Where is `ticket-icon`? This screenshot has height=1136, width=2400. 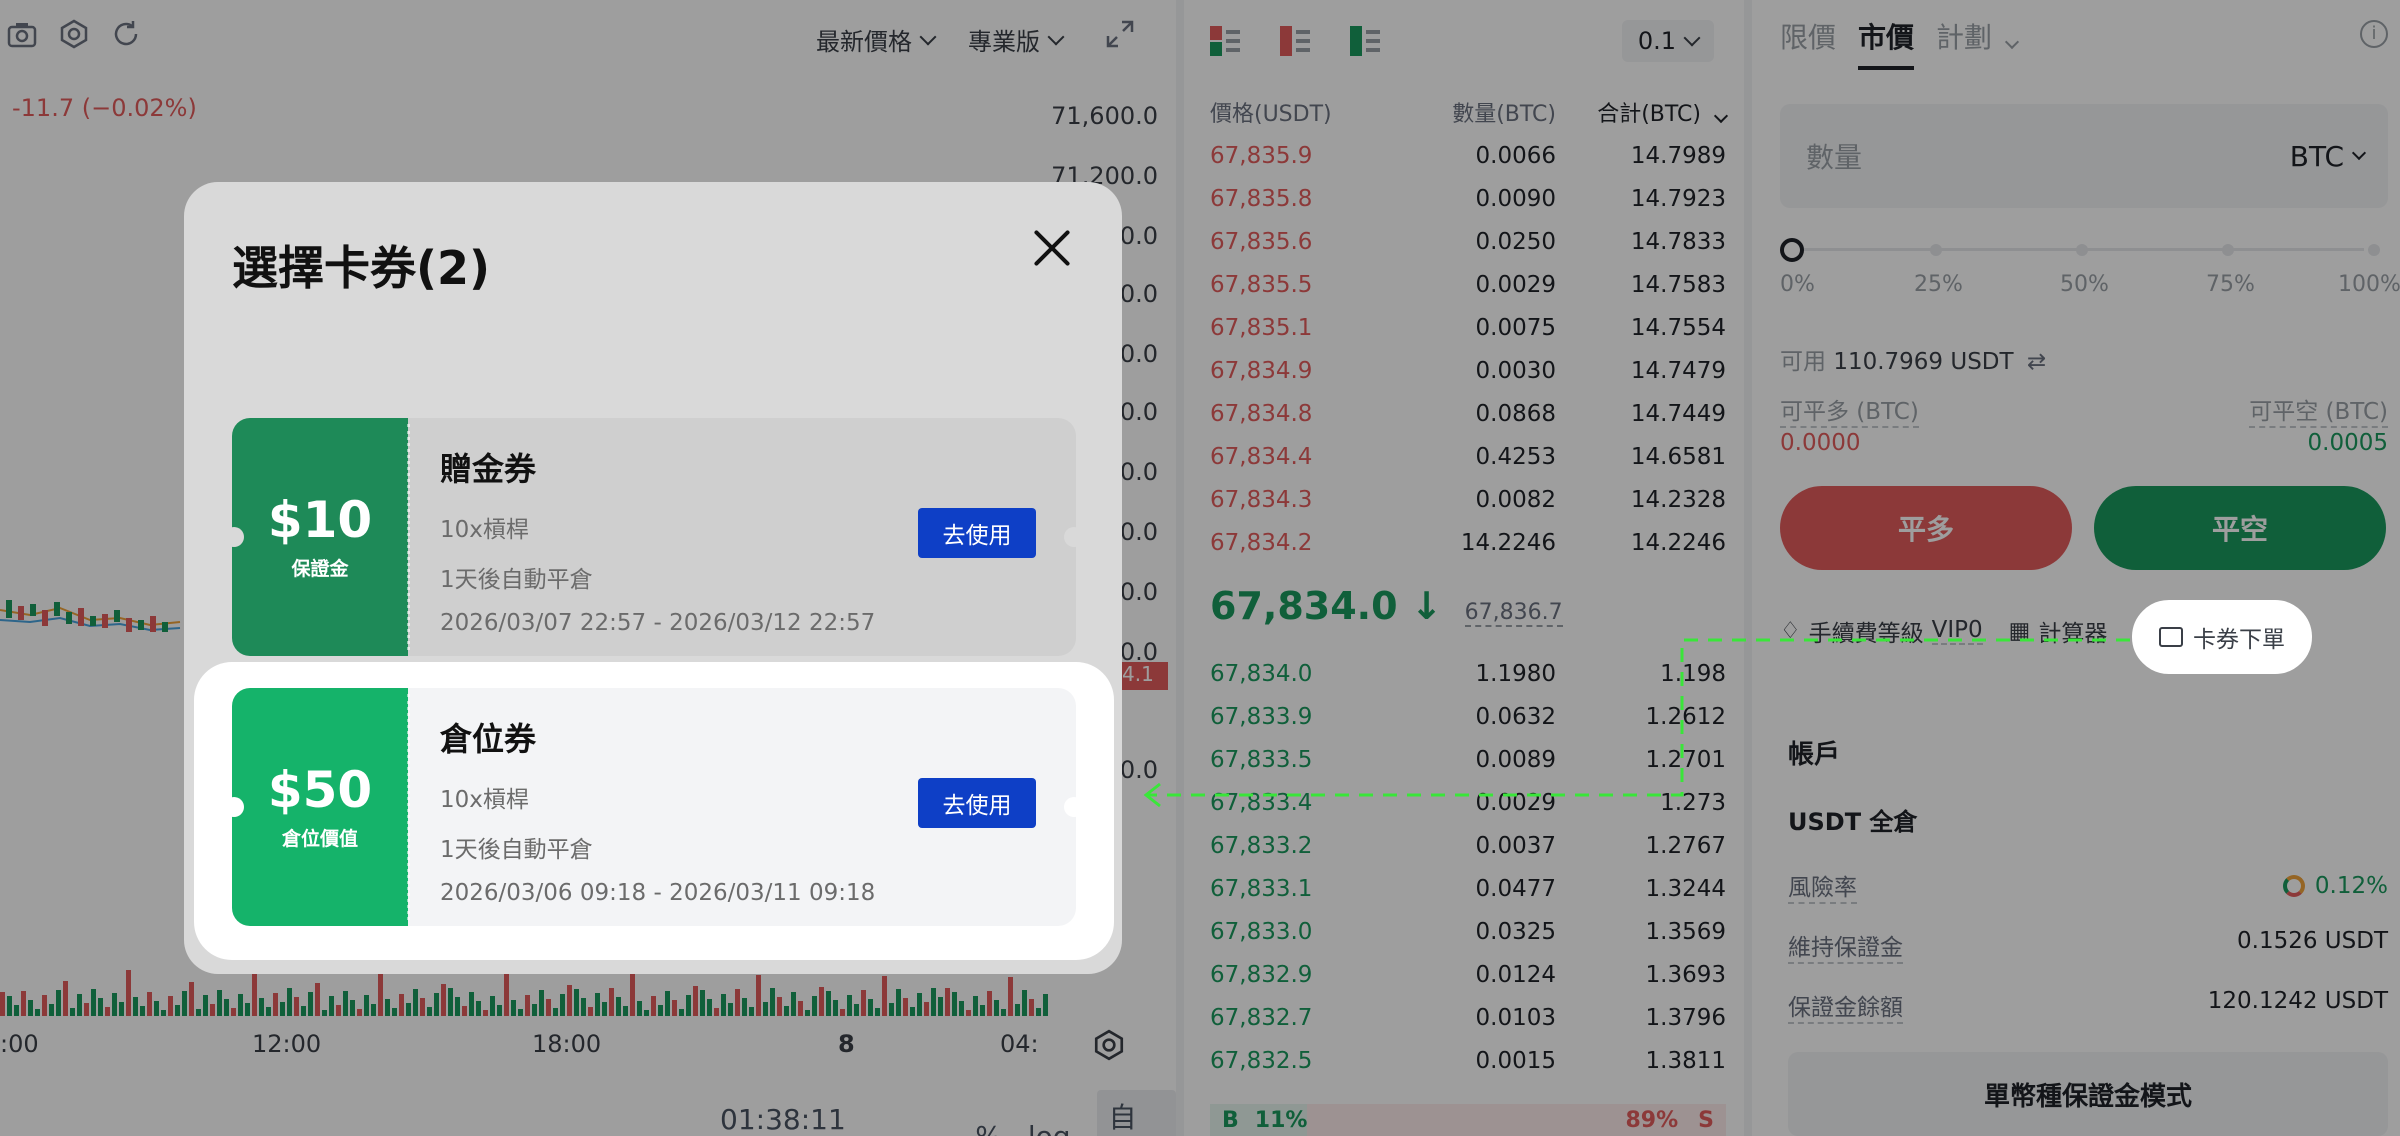 ticket-icon is located at coordinates (2171, 637).